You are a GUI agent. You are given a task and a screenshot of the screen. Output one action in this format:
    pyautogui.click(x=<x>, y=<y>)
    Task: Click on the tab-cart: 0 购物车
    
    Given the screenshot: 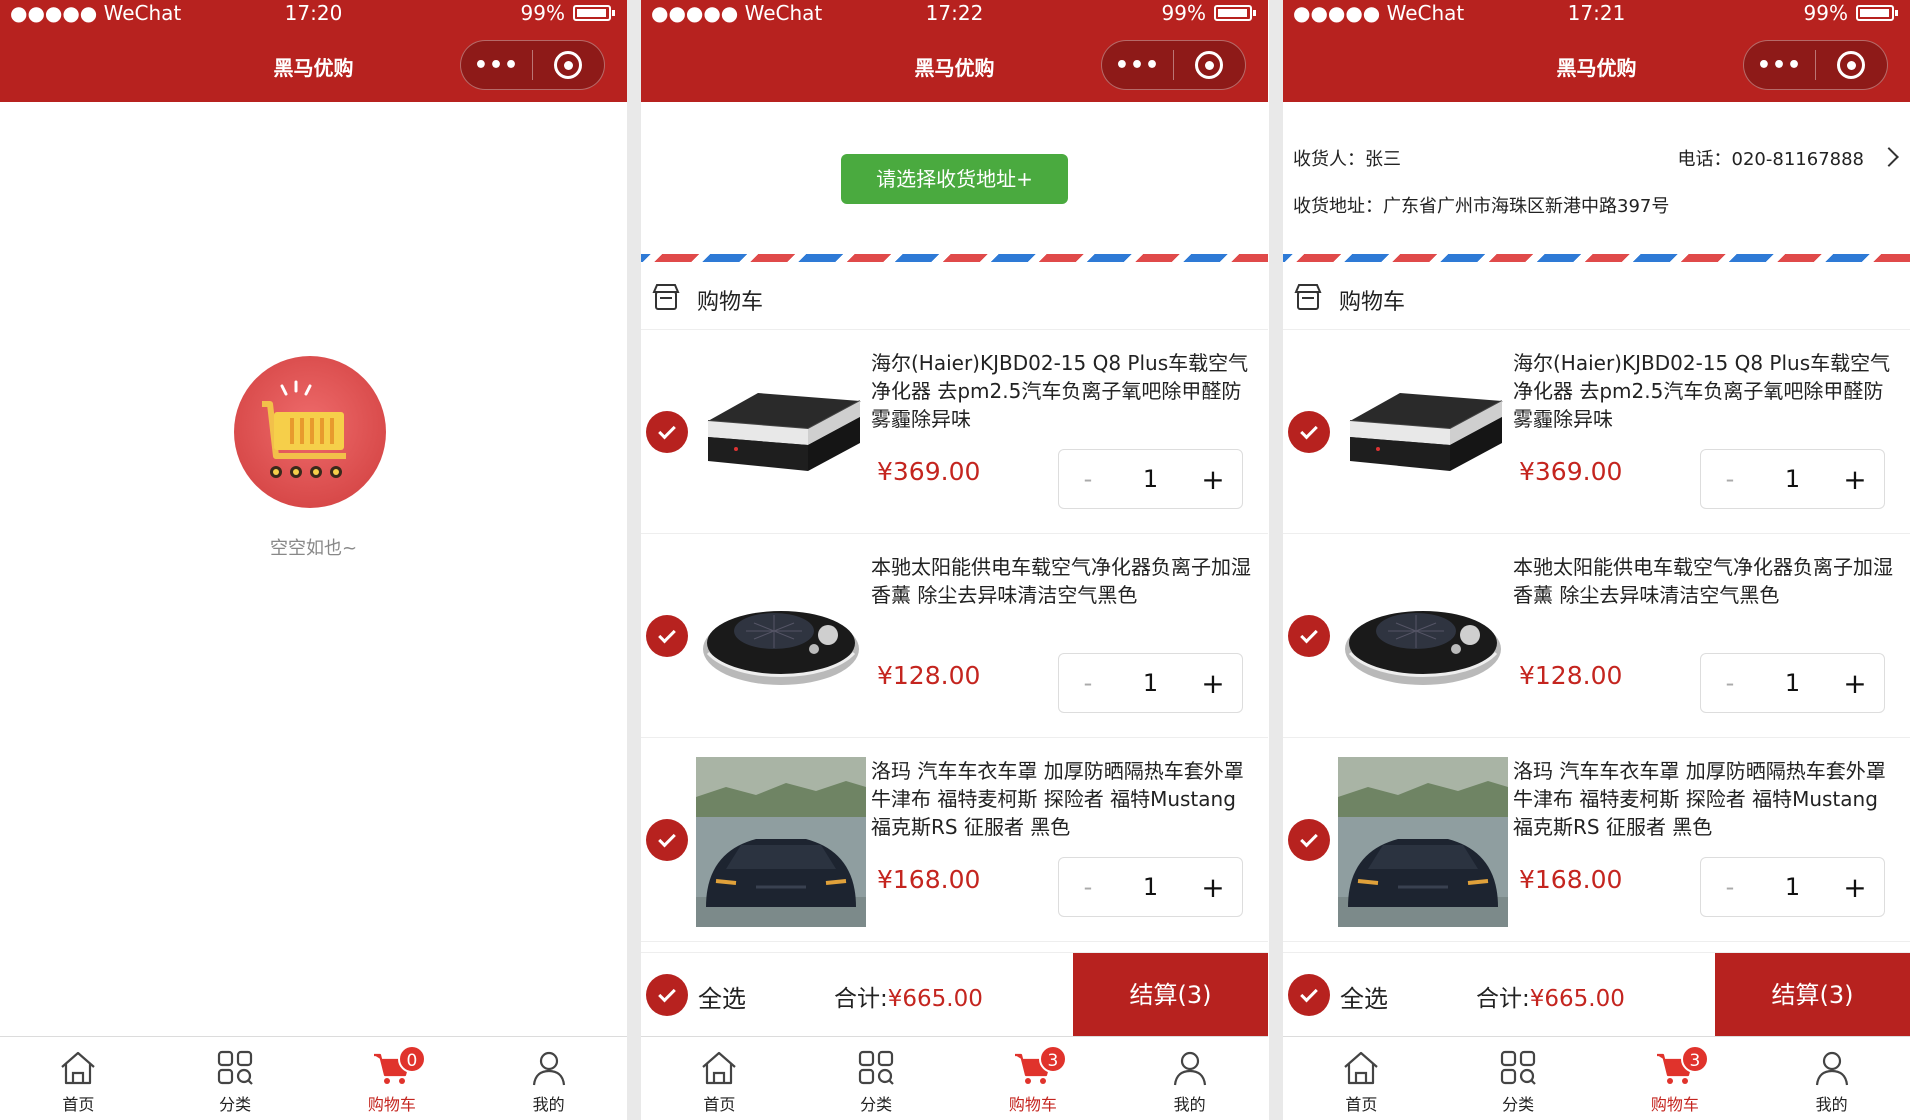 What is the action you would take?
    pyautogui.click(x=392, y=1078)
    